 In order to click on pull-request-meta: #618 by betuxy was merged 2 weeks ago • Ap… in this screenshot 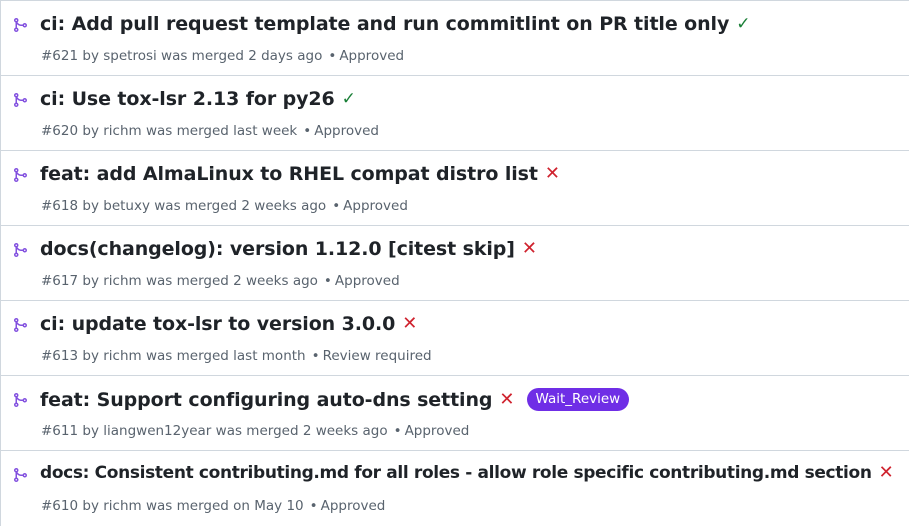, I will do `click(224, 206)`.